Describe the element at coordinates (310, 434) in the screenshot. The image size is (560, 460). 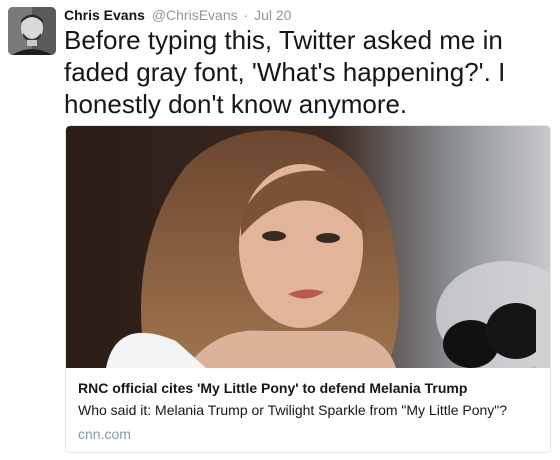
I see `card-domain: cnn.com` at that location.